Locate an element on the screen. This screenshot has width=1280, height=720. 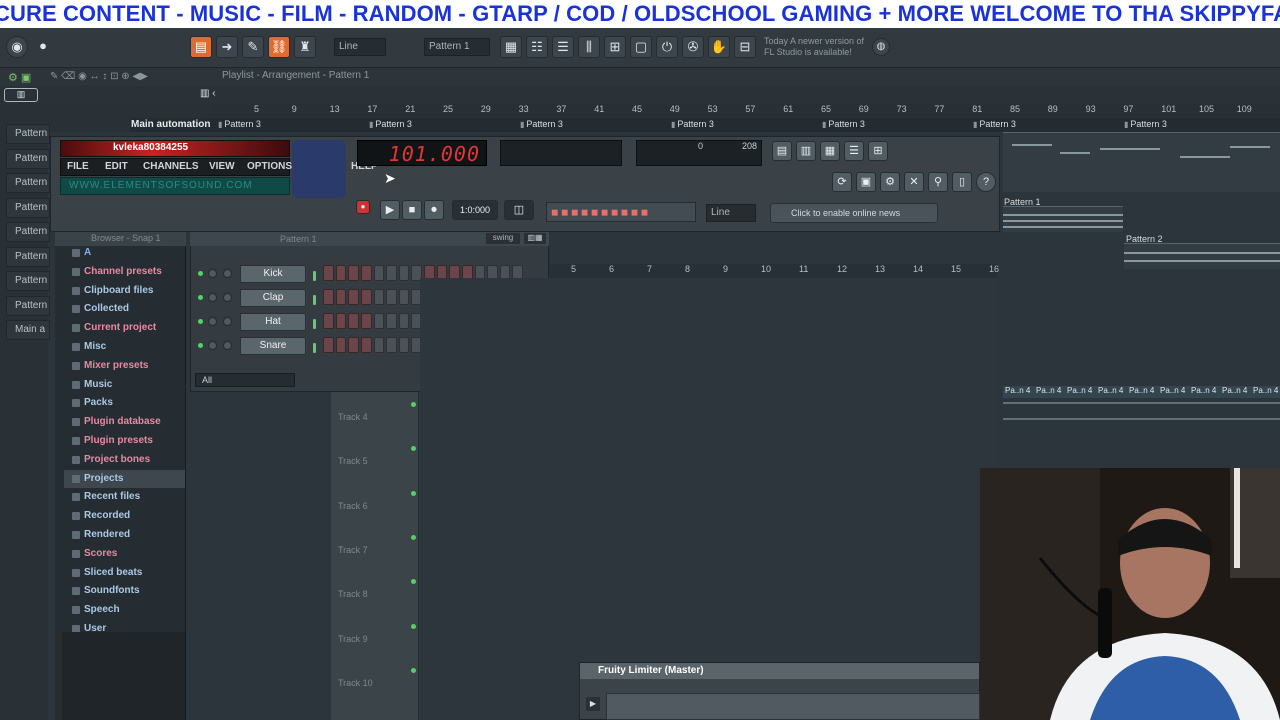
browser-item-collected: Collected is located at coordinates (124, 309).